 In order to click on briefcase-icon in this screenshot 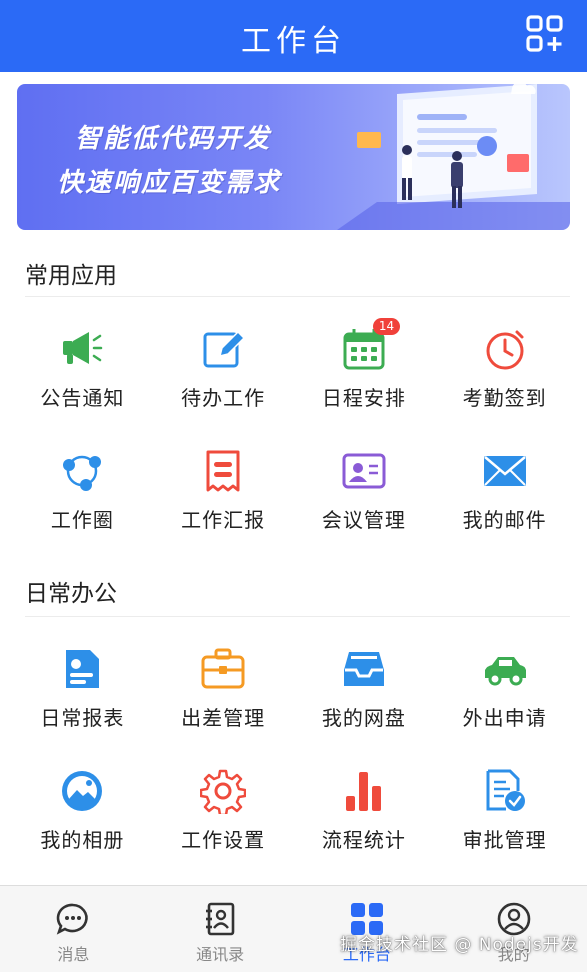, I will do `click(223, 668)`.